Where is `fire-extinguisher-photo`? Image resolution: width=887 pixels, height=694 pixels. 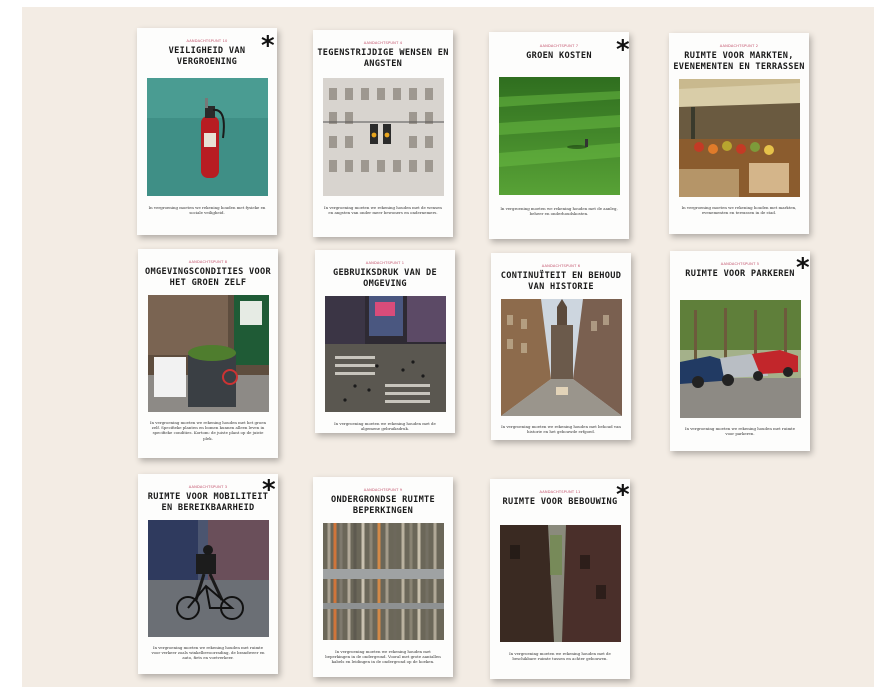 fire-extinguisher-photo is located at coordinates (207, 137).